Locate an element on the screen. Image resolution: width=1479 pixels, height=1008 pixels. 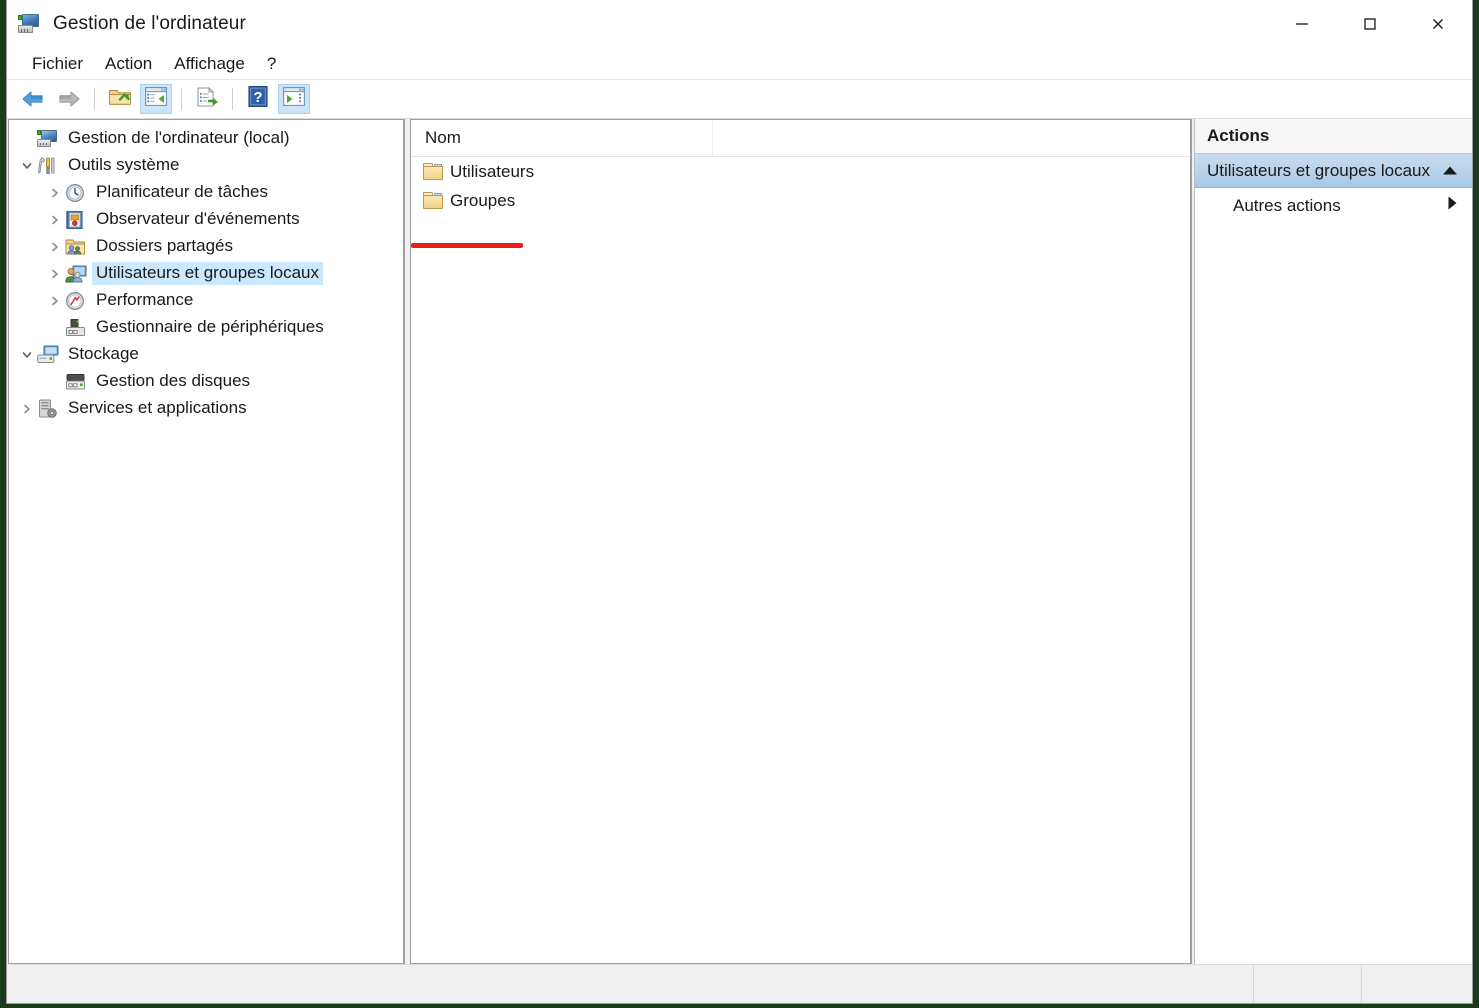
help-question-icon: ? is located at coordinates (258, 99).